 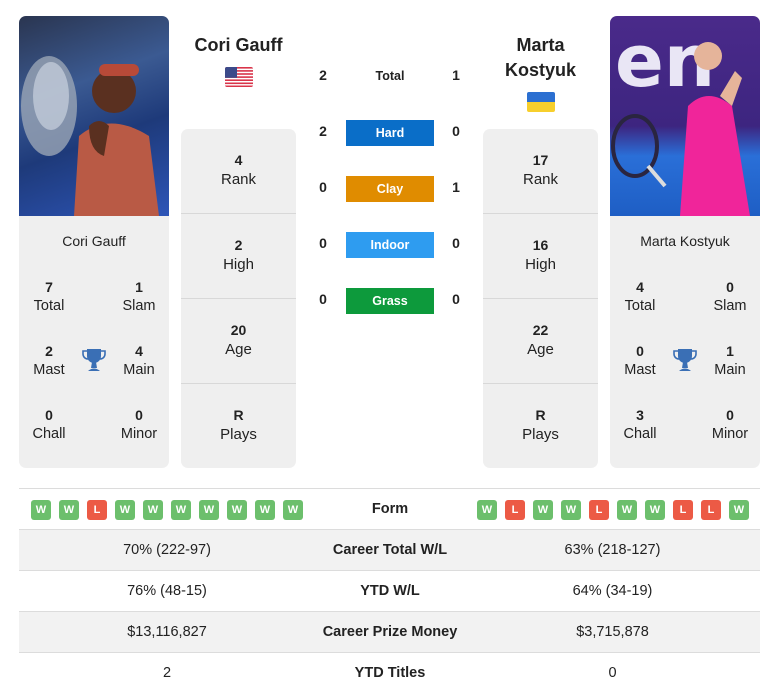 I want to click on player1-high: 2 High, so click(x=238, y=256).